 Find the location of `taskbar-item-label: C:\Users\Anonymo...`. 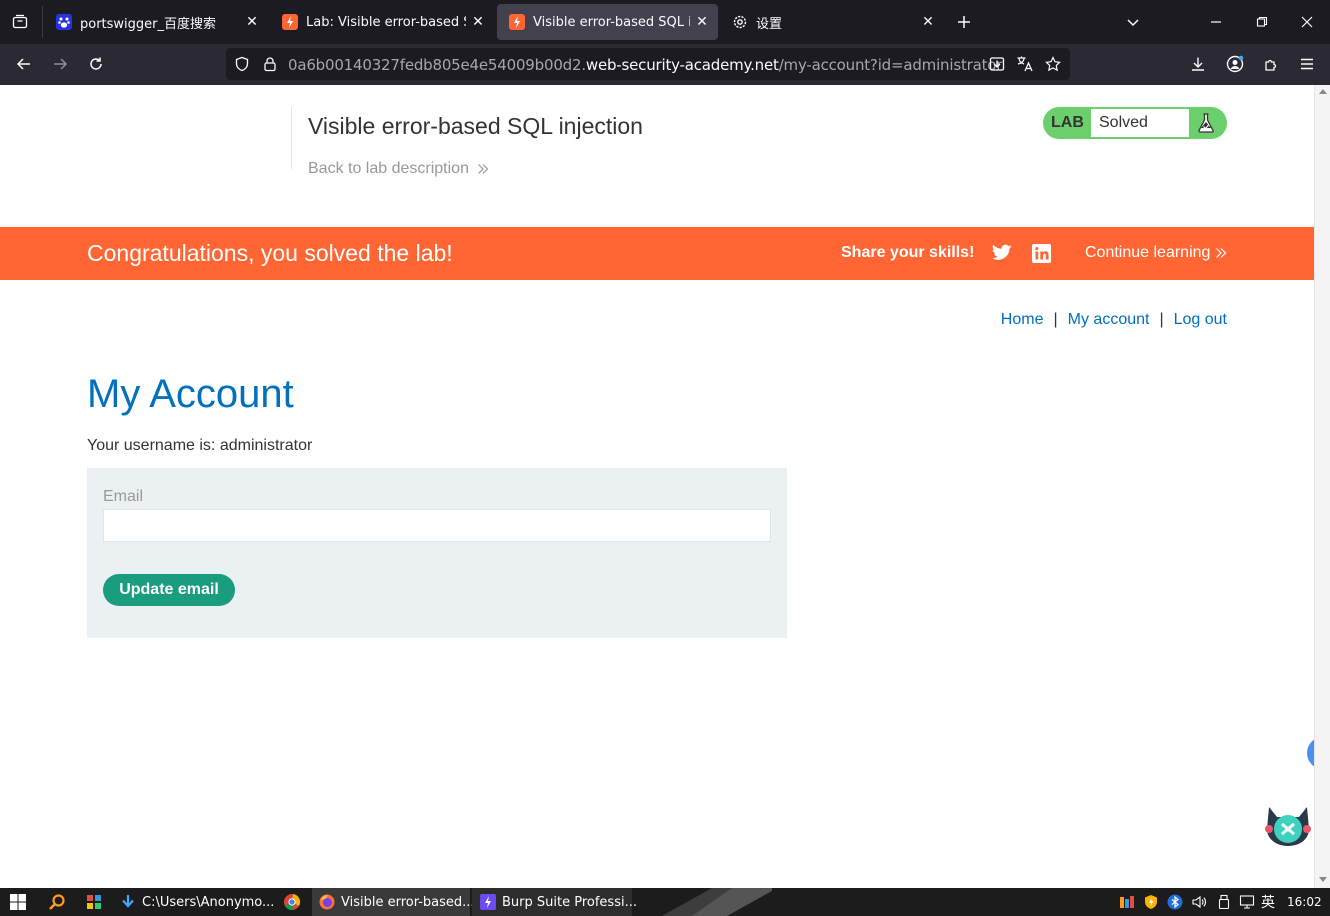

taskbar-item-label: C:\Users\Anonymo... is located at coordinates (208, 902).